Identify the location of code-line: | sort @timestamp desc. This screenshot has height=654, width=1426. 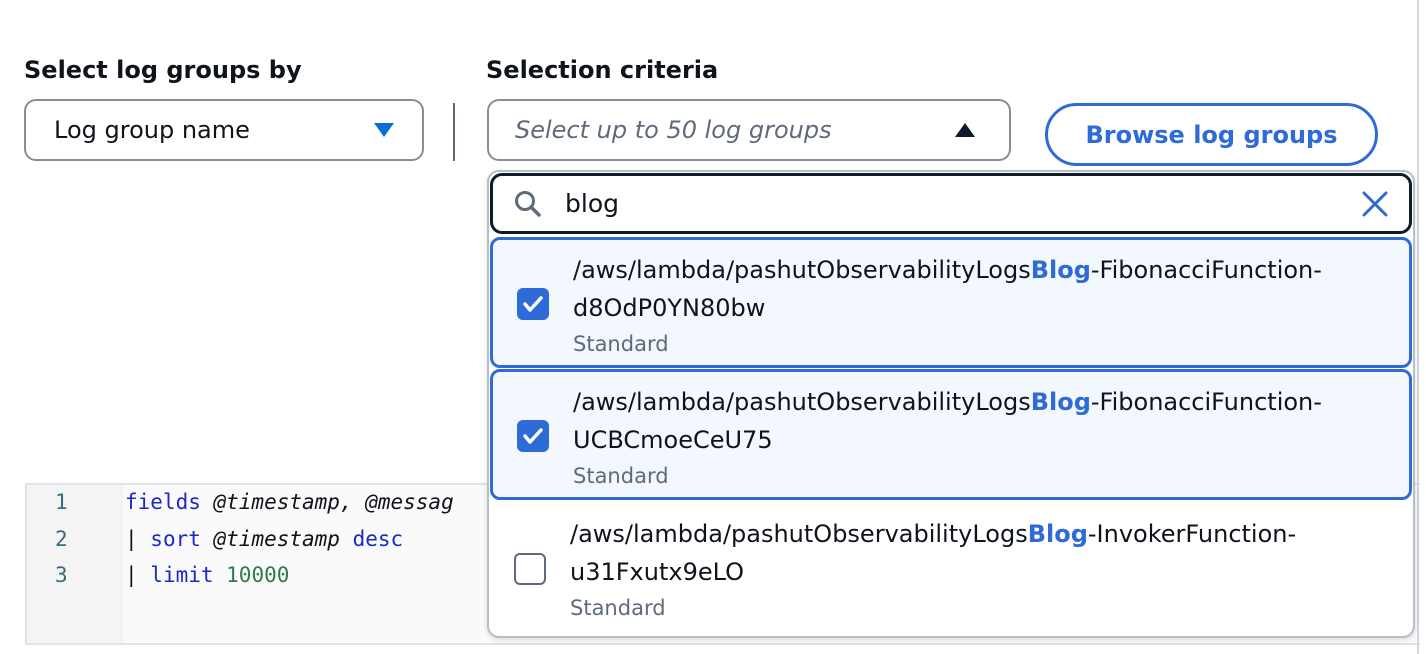
(264, 539).